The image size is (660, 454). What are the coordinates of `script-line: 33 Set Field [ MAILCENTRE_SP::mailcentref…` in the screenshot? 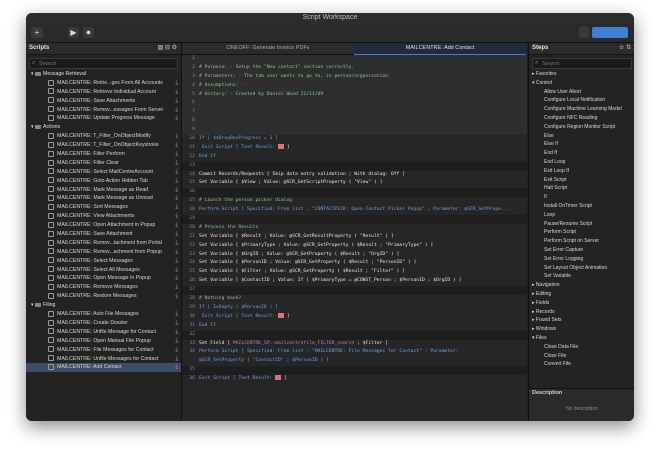 It's located at (354, 344).